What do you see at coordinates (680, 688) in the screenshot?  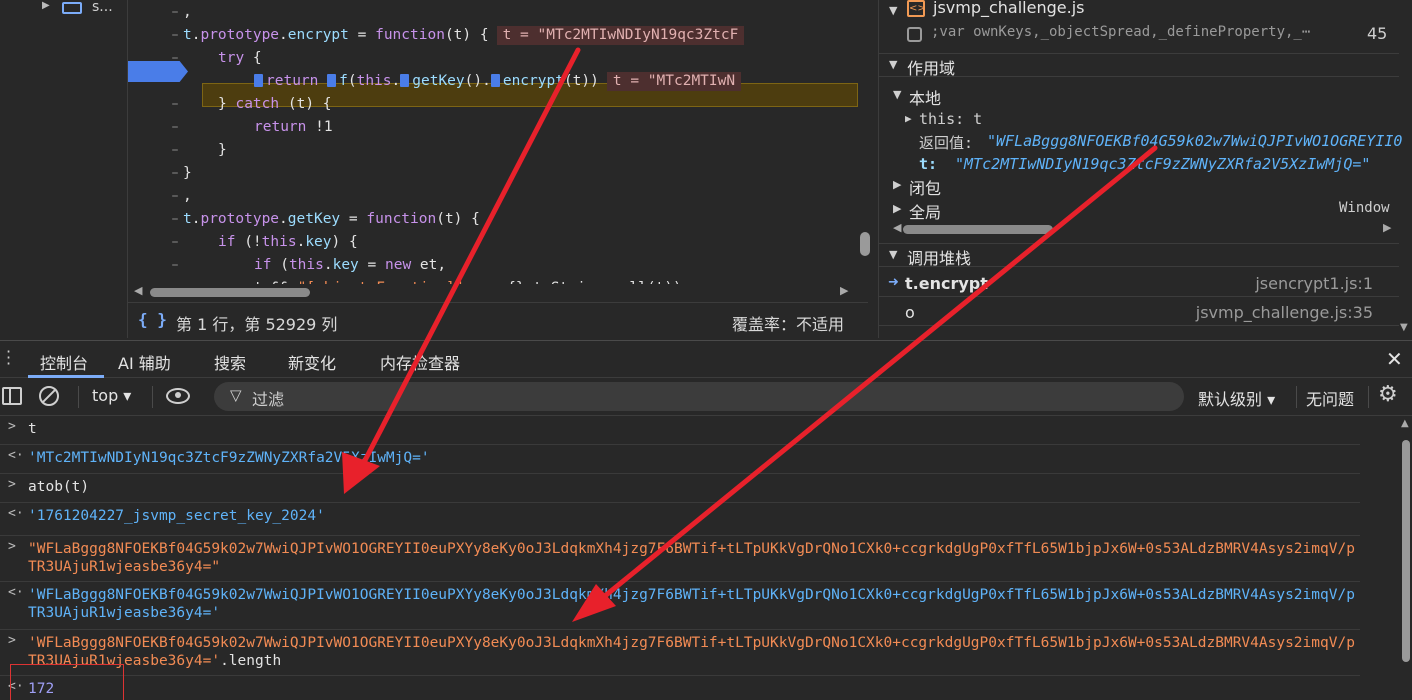 I see `console-entry: <· 172` at bounding box center [680, 688].